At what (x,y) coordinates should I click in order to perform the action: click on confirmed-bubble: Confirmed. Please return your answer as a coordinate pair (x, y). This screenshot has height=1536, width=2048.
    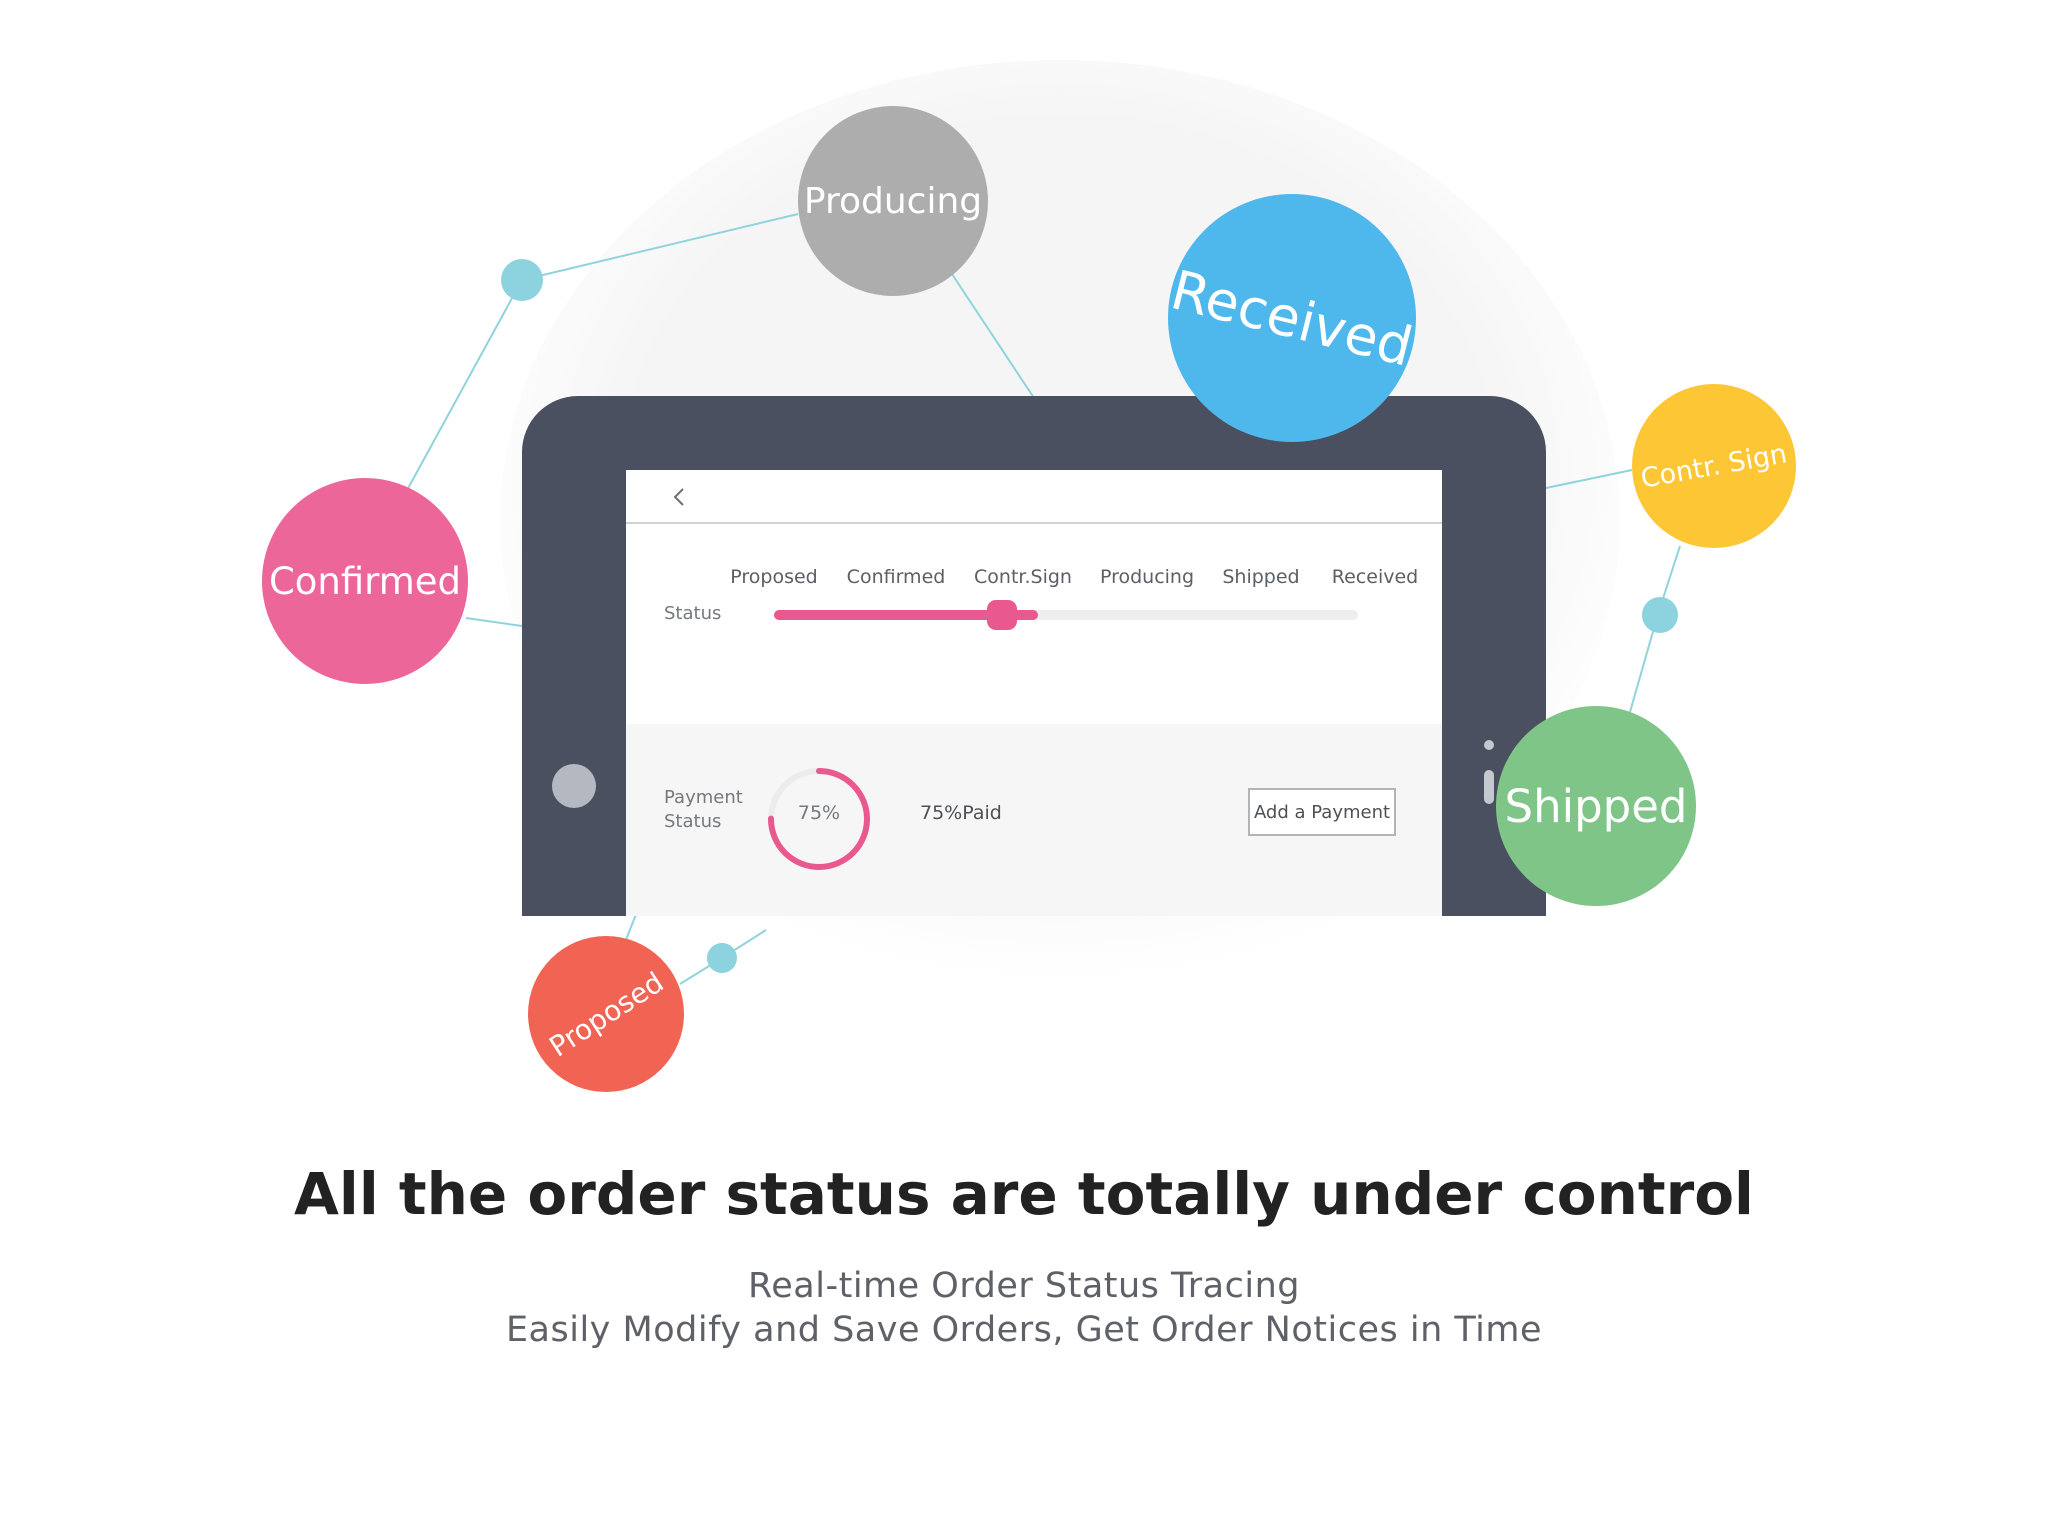
    Looking at the image, I should click on (365, 581).